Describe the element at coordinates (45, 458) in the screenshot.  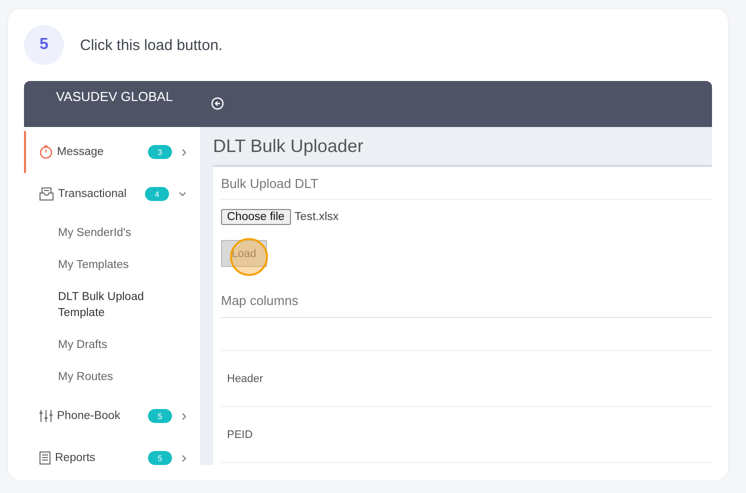
I see `document-icon` at that location.